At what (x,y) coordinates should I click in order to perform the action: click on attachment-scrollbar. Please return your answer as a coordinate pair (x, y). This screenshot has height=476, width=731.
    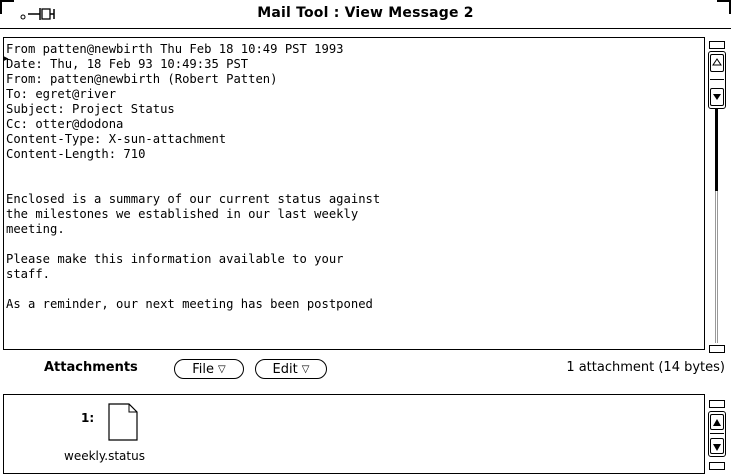
    Looking at the image, I should click on (717, 434).